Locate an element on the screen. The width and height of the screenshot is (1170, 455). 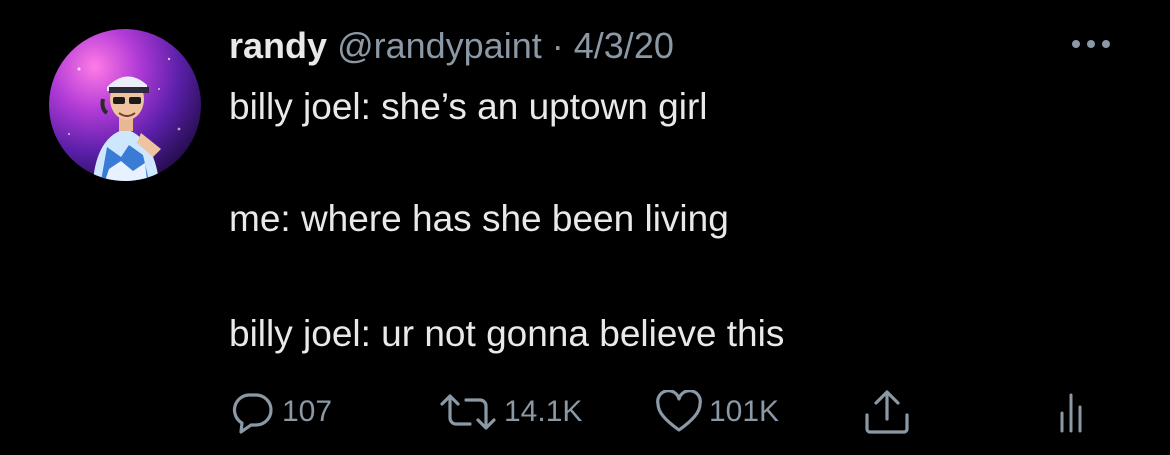
tweet-text-line: me: where has she been living is located at coordinates (479, 218).